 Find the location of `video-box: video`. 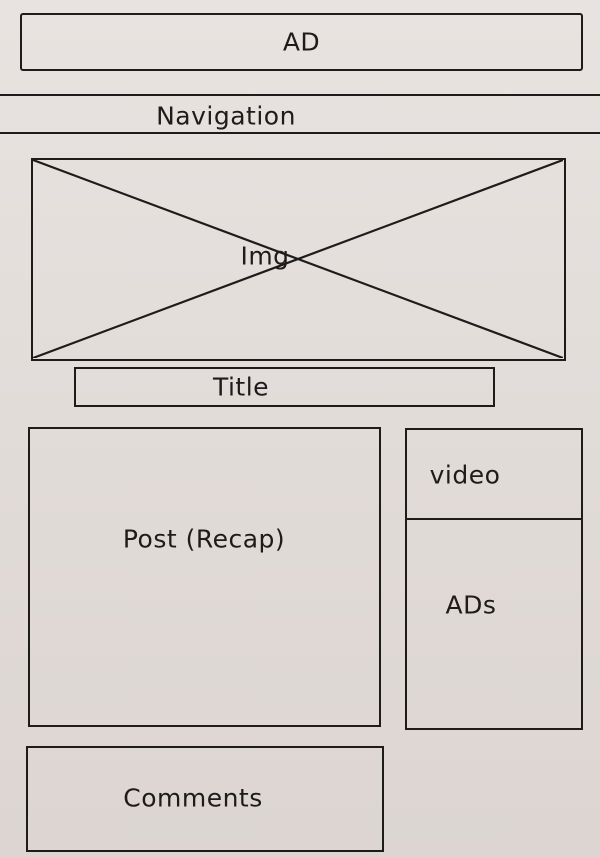

video-box: video is located at coordinates (494, 475).